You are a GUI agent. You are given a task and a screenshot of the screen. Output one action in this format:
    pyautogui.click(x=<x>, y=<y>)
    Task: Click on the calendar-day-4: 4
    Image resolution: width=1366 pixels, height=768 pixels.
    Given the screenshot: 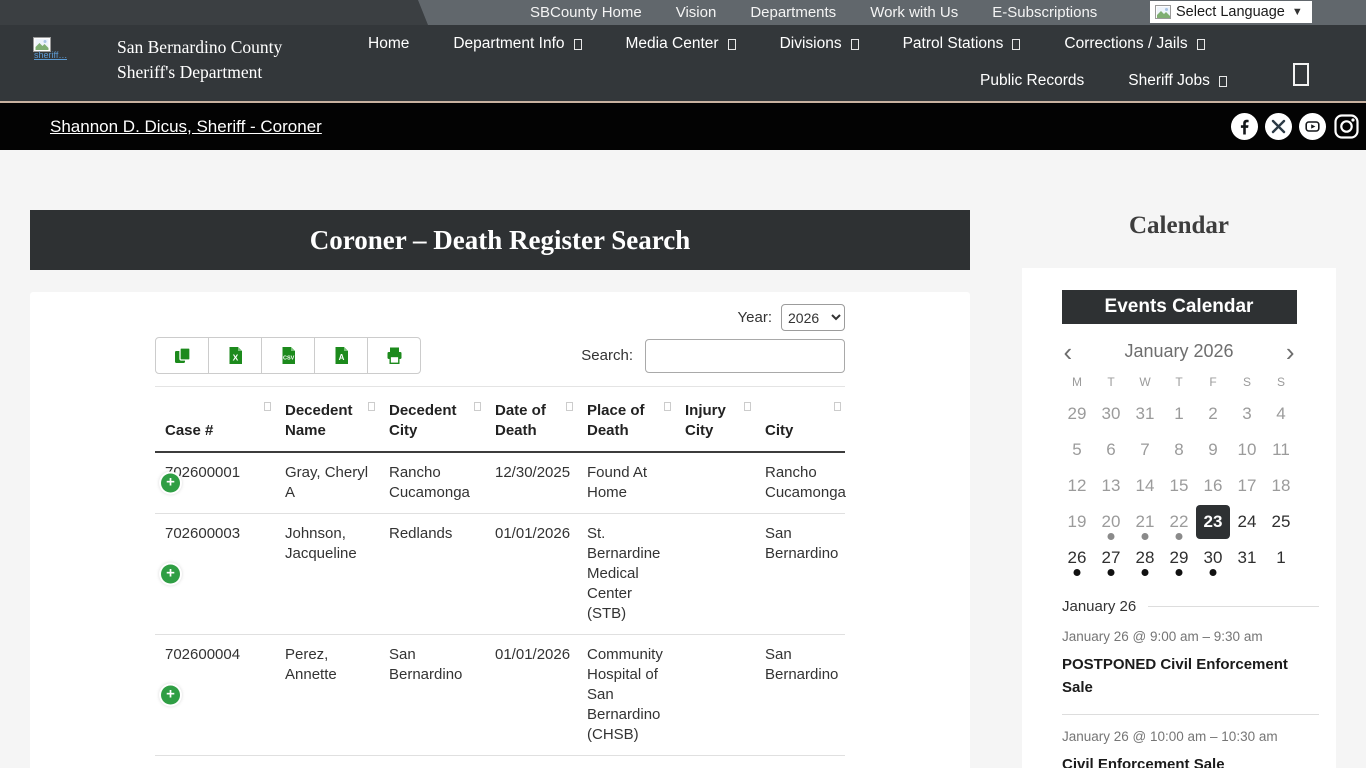 What is the action you would take?
    pyautogui.click(x=1281, y=414)
    